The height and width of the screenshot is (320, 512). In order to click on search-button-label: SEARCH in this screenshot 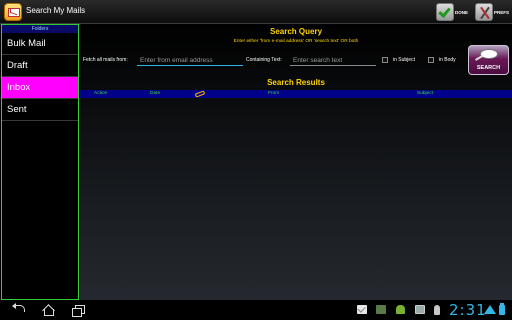, I will do `click(488, 68)`.